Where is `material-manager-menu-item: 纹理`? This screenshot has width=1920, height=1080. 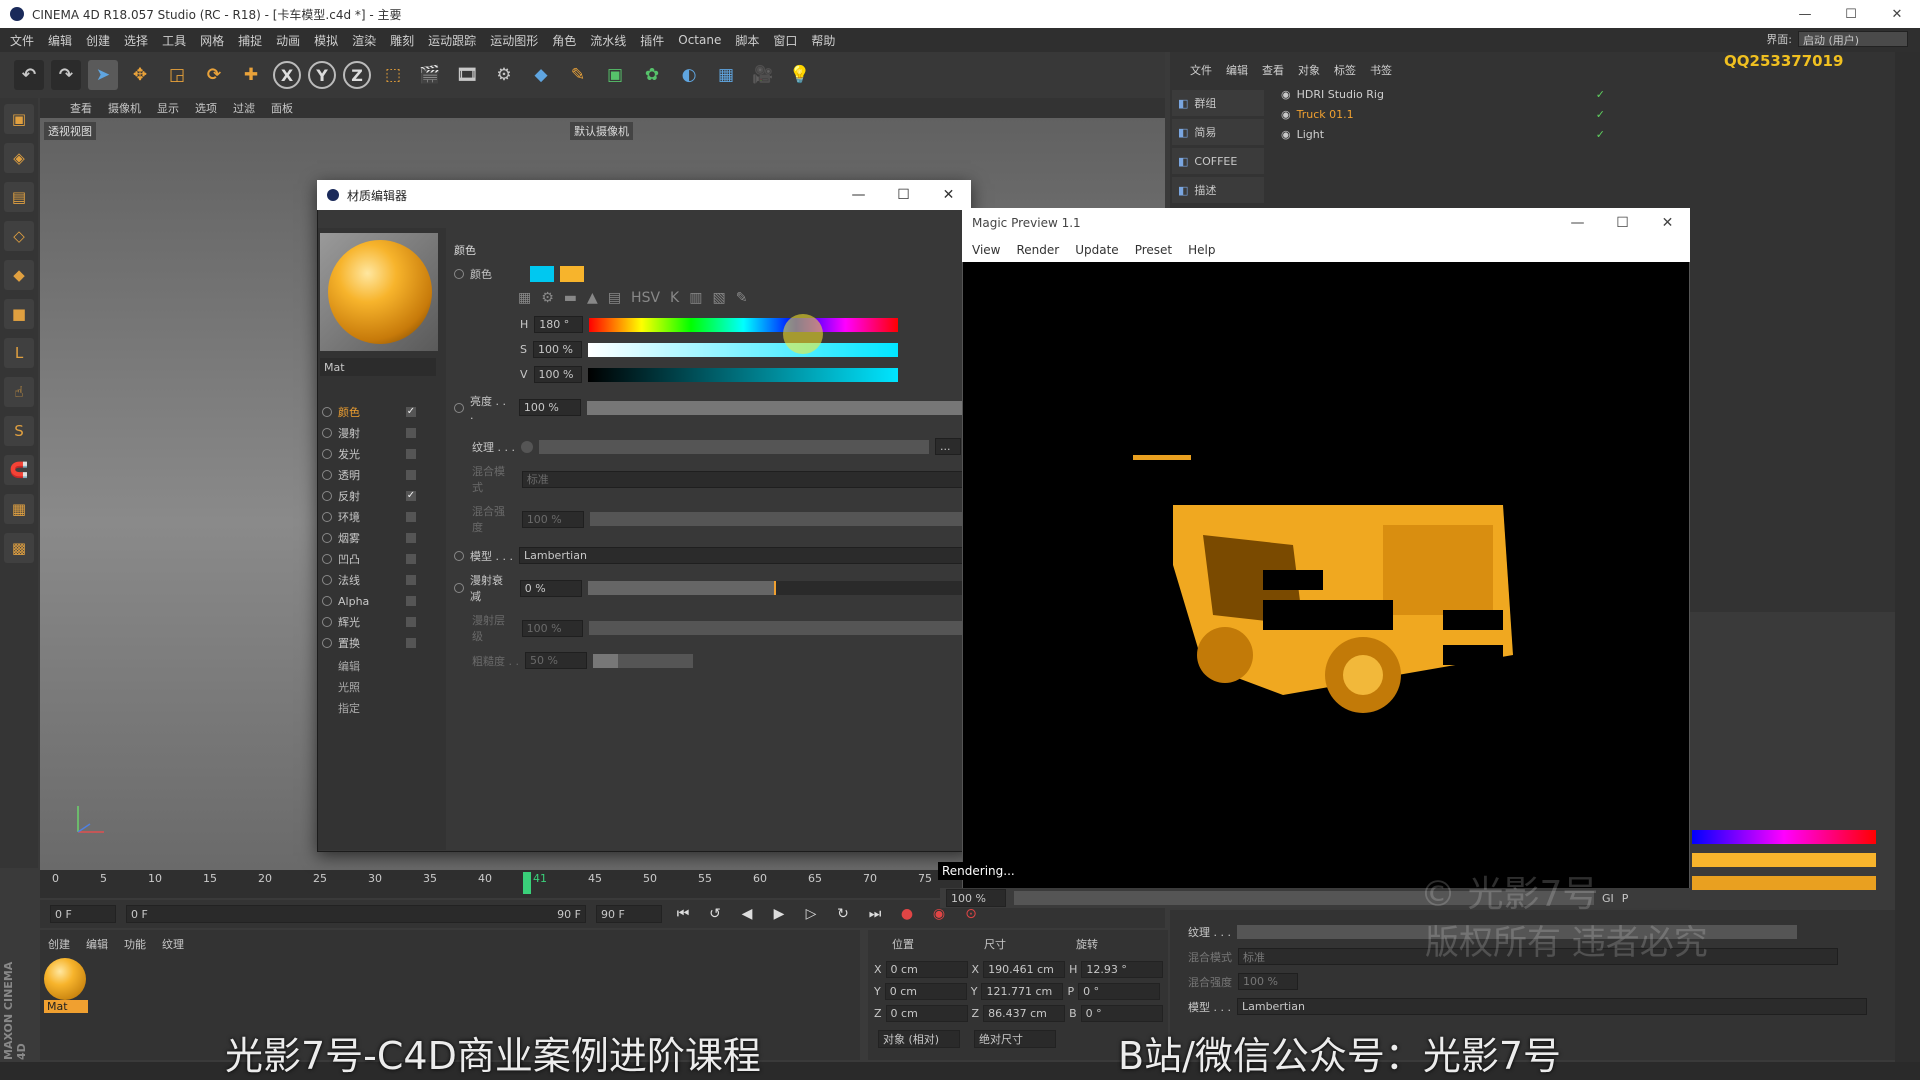 material-manager-menu-item: 纹理 is located at coordinates (173, 944).